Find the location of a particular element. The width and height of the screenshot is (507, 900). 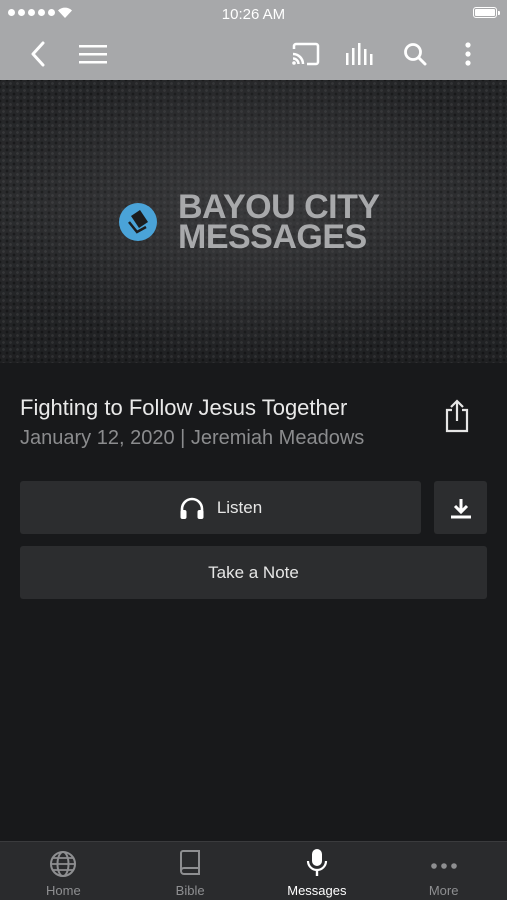

bayou-city-logo-icon is located at coordinates (138, 222).